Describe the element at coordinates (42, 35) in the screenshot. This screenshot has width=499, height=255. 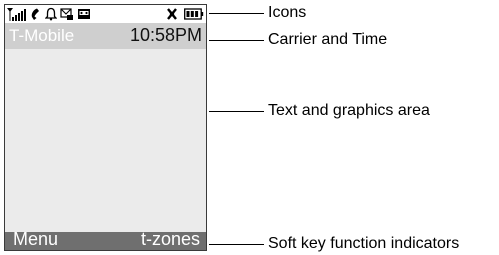
I see `carrier-name: T-Mobile` at that location.